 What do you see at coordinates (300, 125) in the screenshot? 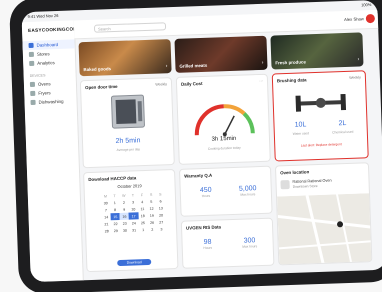
I see `brushing-left-value: 10L` at bounding box center [300, 125].